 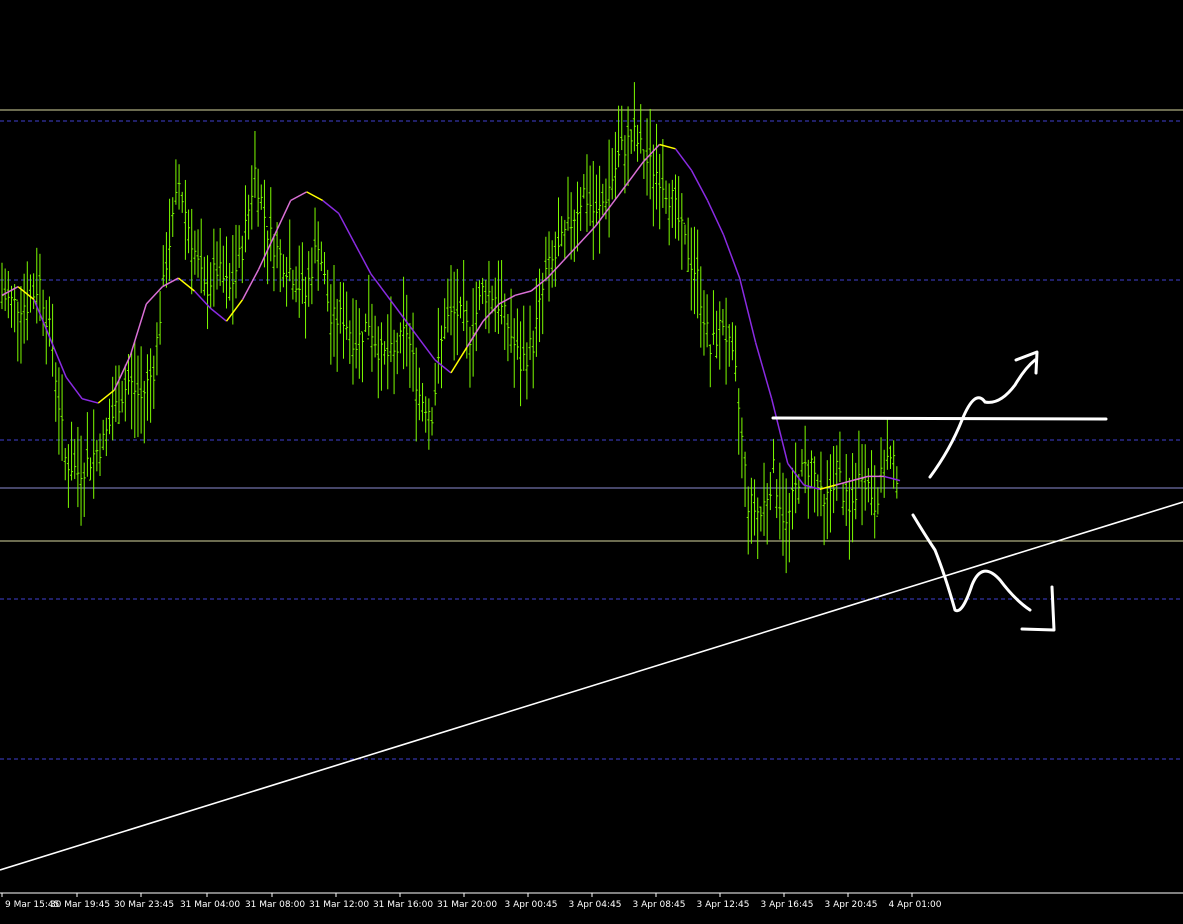 What do you see at coordinates (210, 905) in the screenshot?
I see `time-tick-label: 31 Mar 04:00` at bounding box center [210, 905].